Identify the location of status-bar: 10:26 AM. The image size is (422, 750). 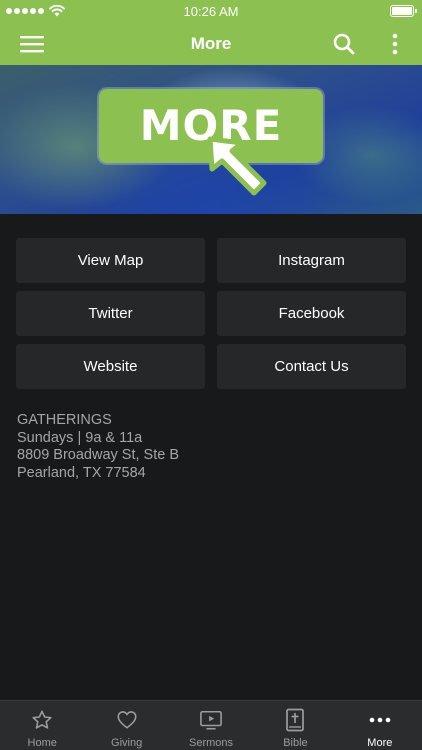
(211, 11).